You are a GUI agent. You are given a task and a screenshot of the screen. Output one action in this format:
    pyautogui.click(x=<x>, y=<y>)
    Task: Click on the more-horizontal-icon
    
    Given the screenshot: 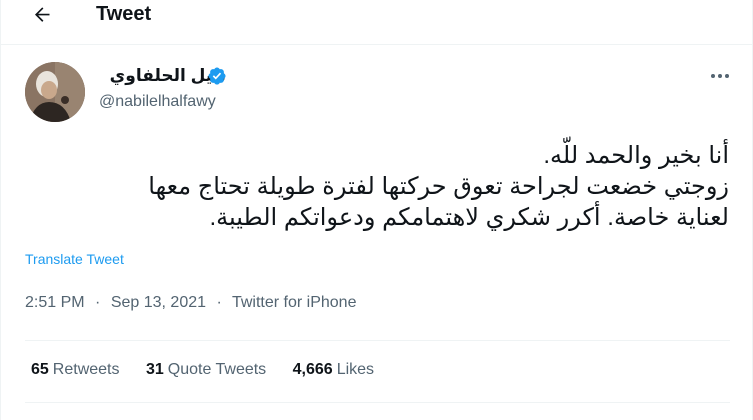 What is the action you would take?
    pyautogui.click(x=720, y=76)
    